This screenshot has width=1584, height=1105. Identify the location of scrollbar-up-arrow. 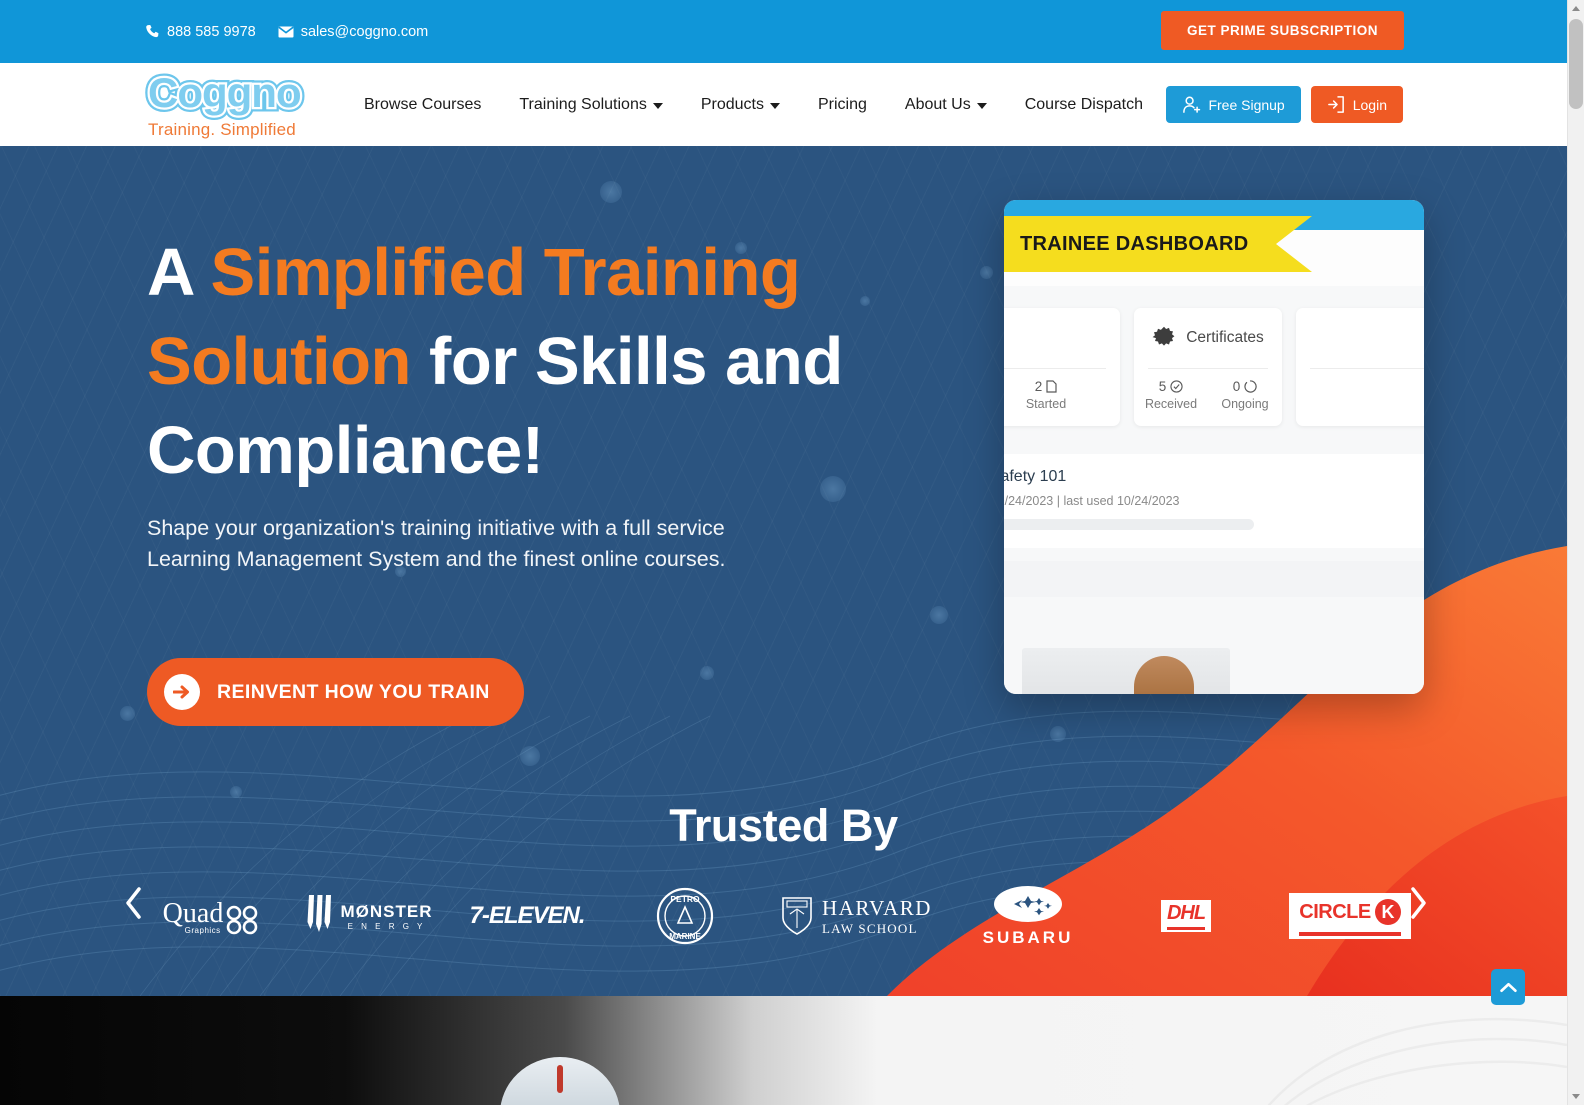
(1576, 8).